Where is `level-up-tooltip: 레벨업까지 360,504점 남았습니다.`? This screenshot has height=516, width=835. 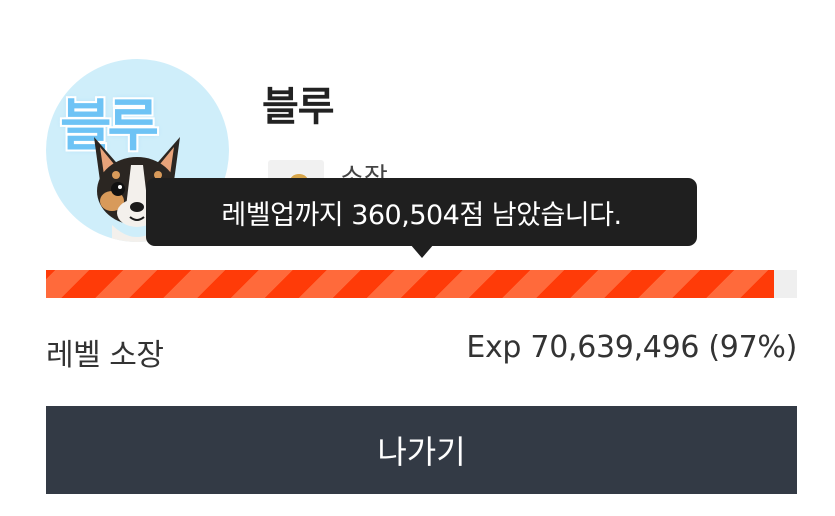
level-up-tooltip: 레벨업까지 360,504점 남았습니다. is located at coordinates (421, 212).